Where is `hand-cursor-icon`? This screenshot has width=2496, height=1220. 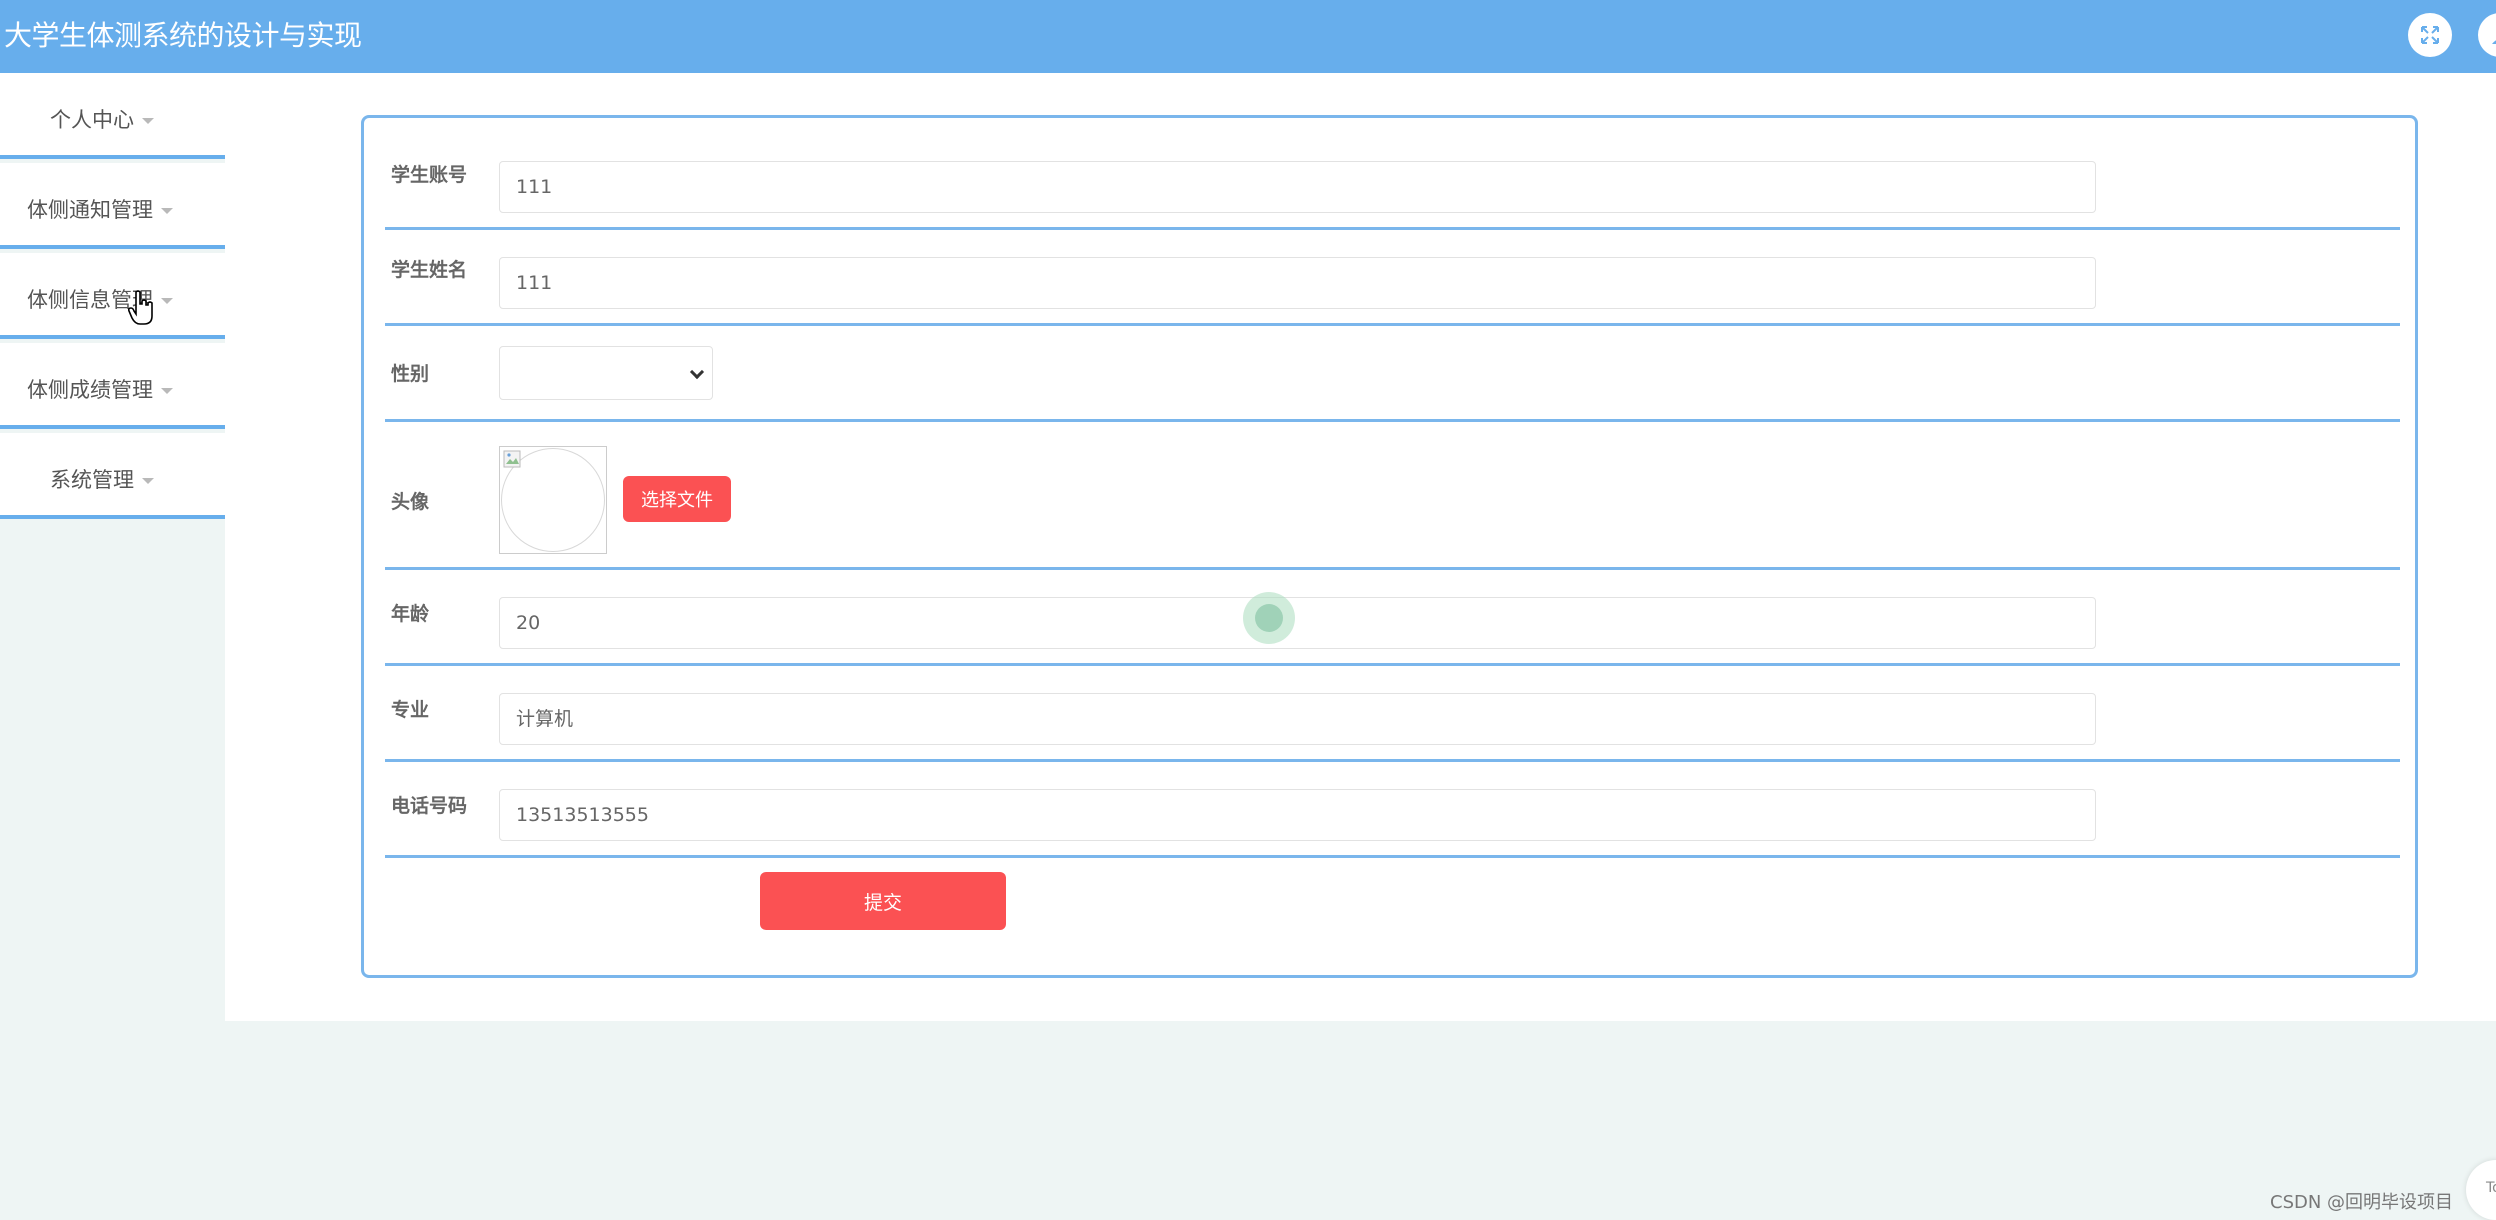
hand-cursor-icon is located at coordinates (140, 307).